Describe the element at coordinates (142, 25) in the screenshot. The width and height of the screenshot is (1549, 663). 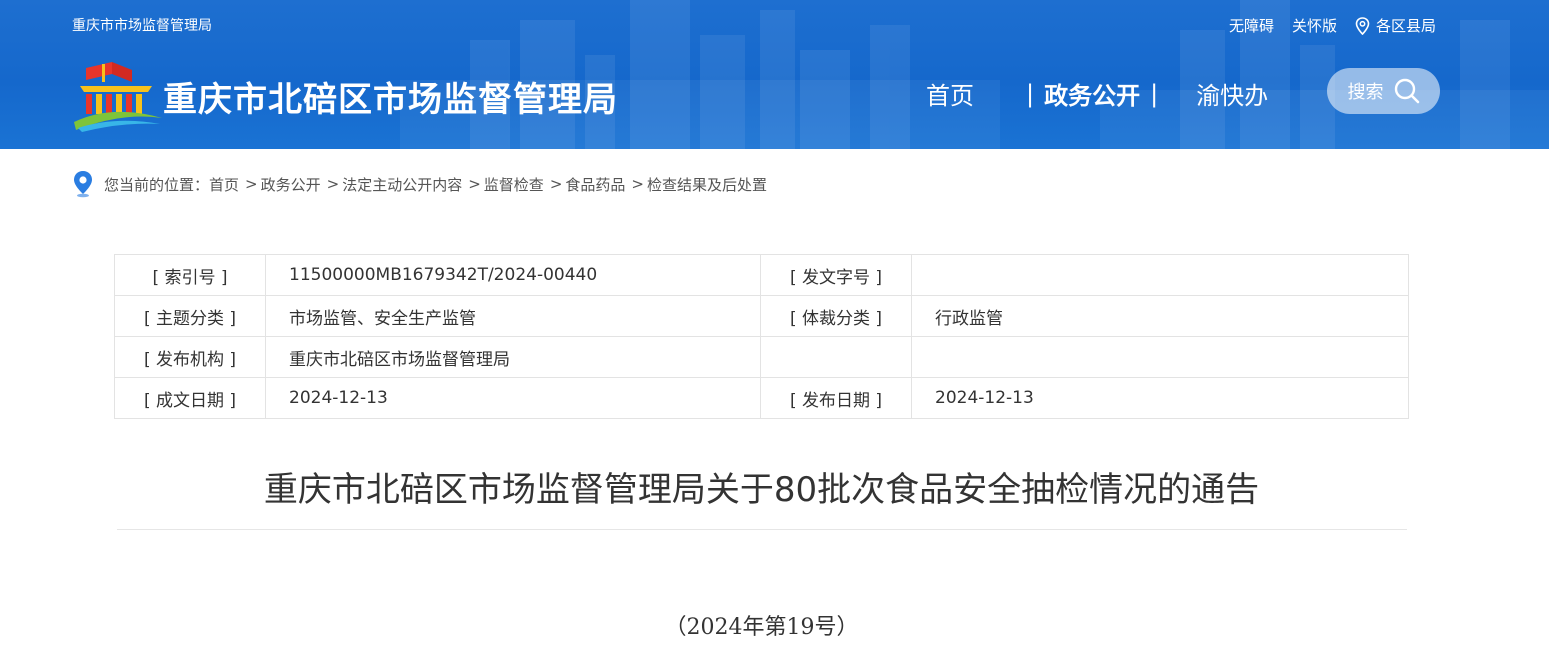
I see `parent-agency-link: 重庆市市场监督管理局` at that location.